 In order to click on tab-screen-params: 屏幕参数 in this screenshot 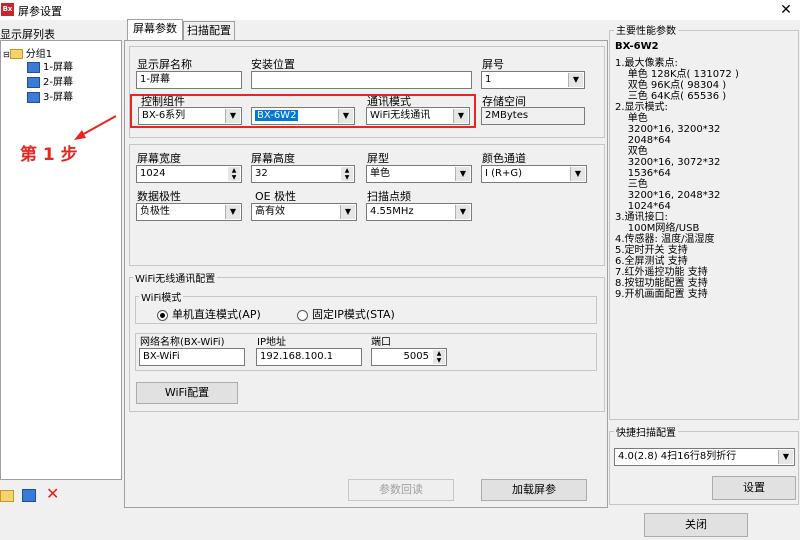, I will do `click(155, 30)`.